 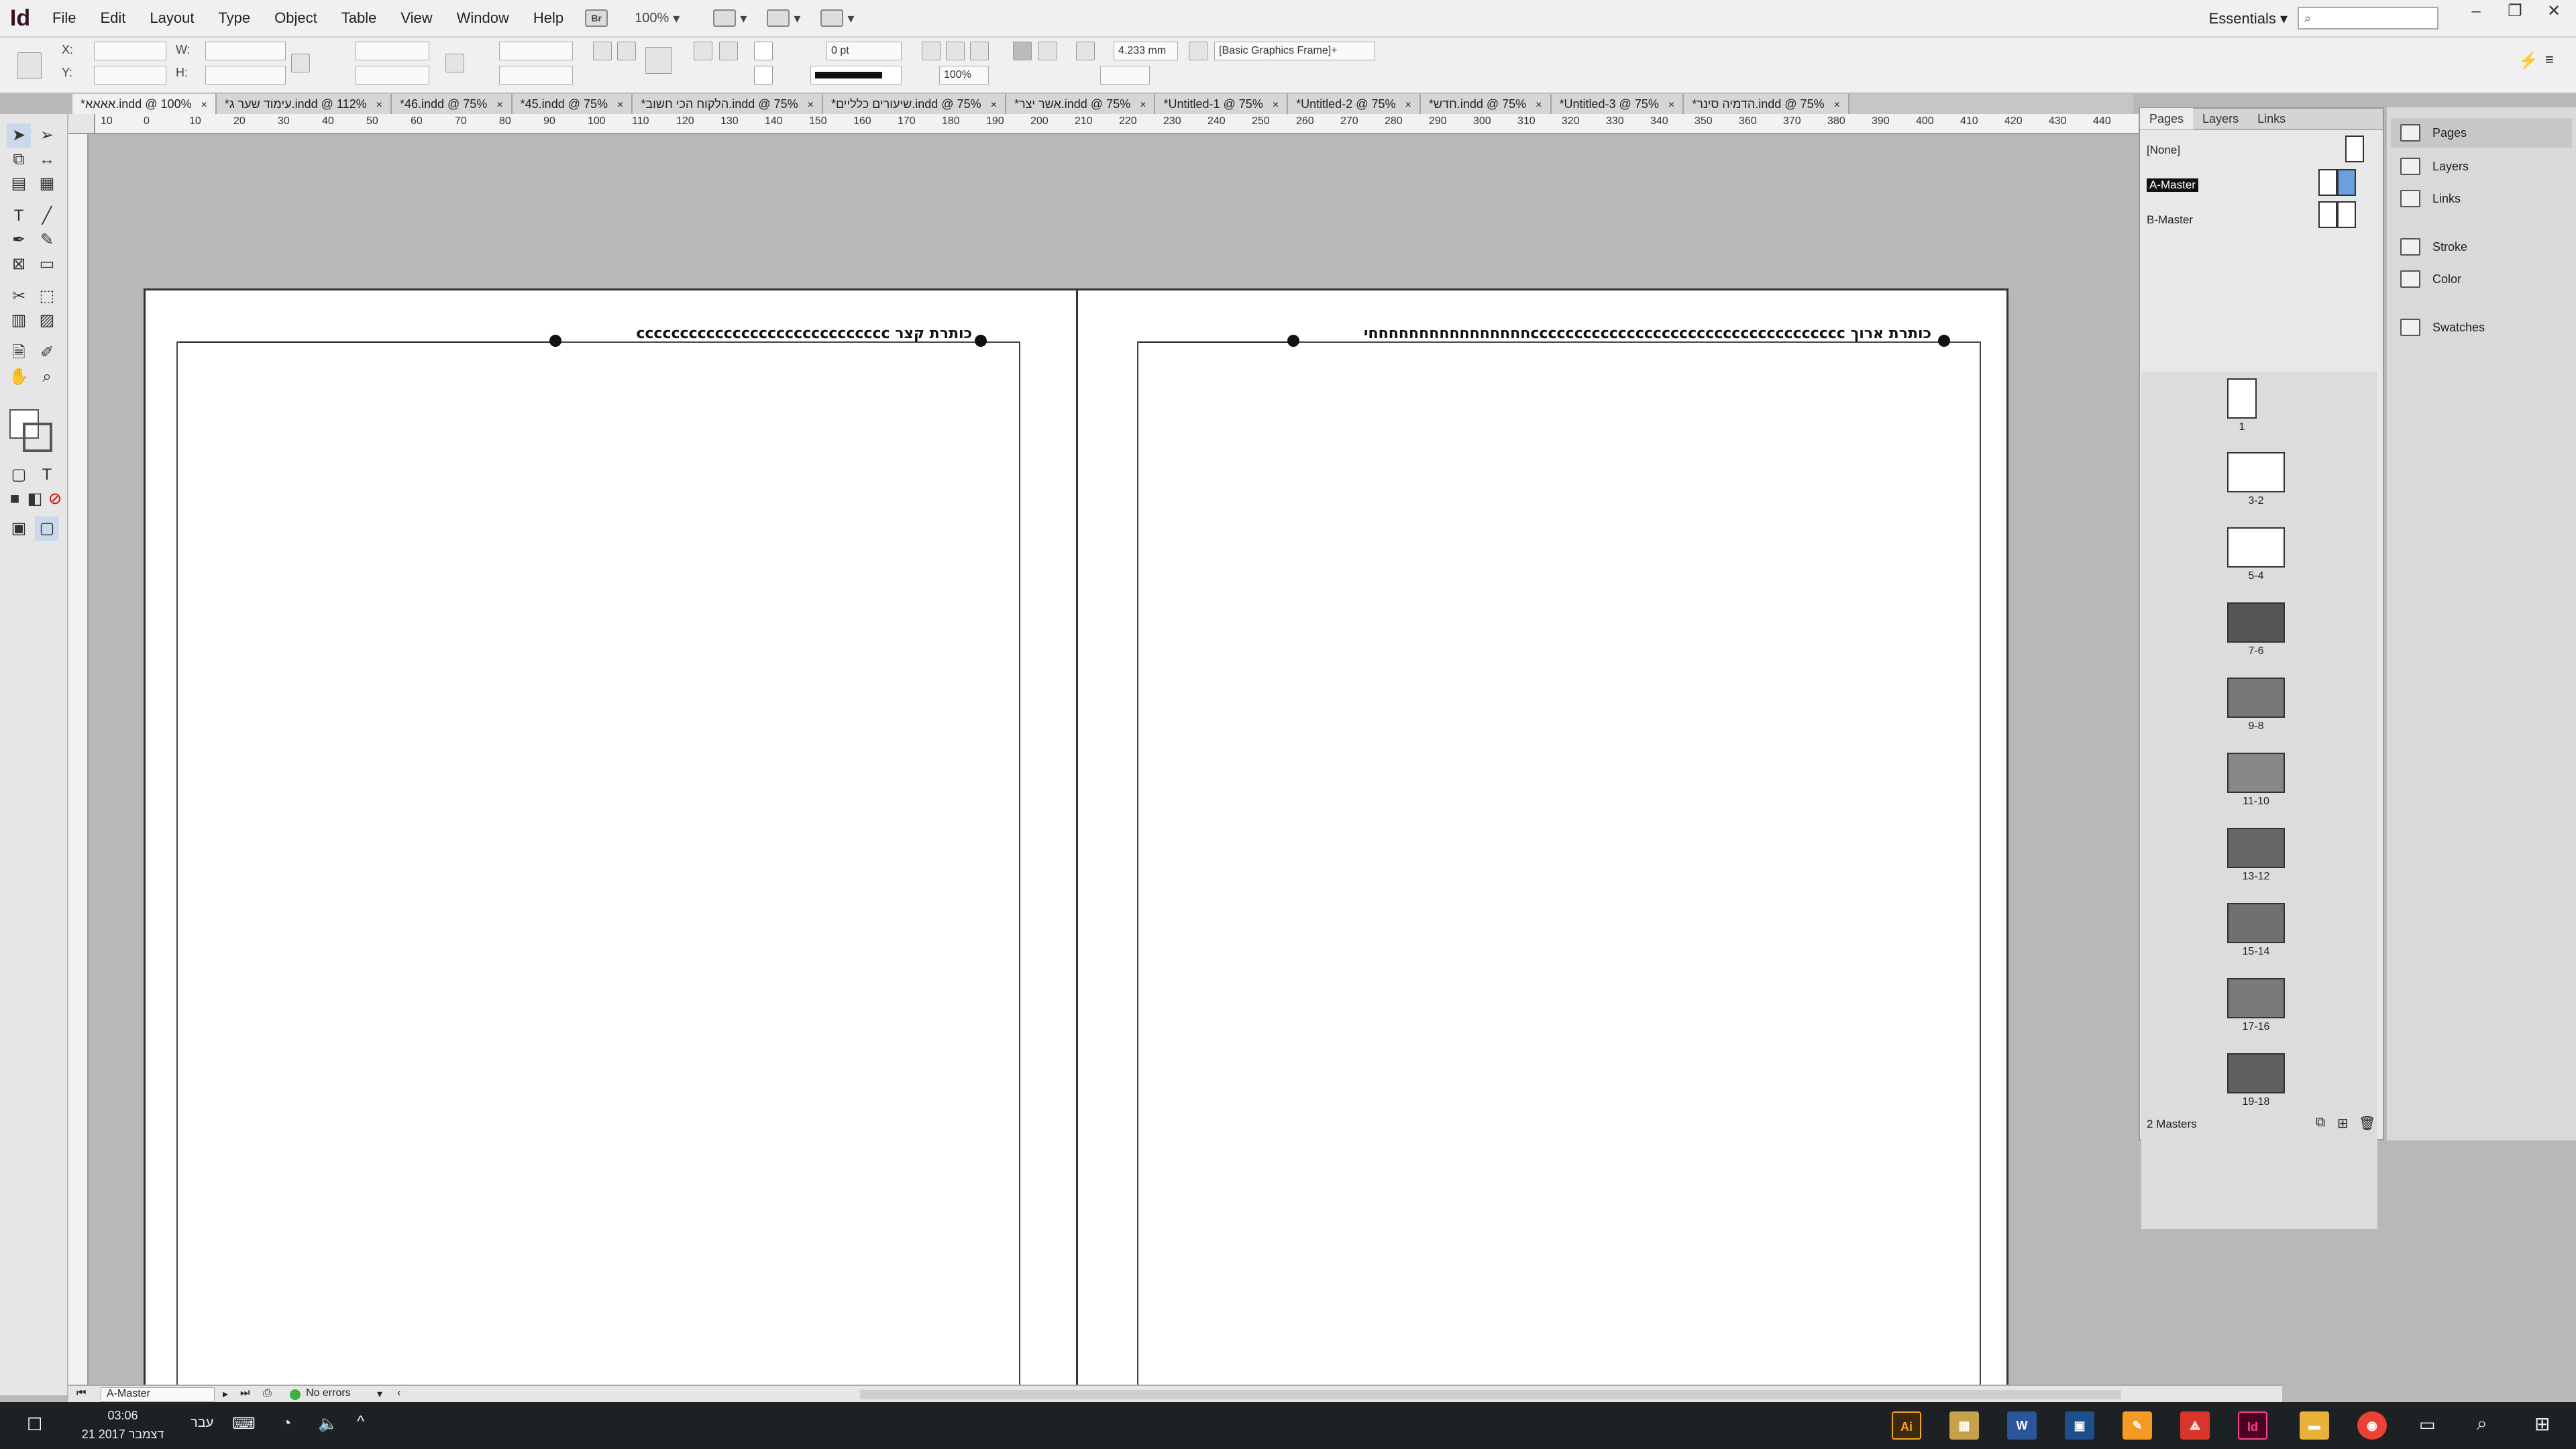 I want to click on chrome-icon: ◉, so click(x=2372, y=1425).